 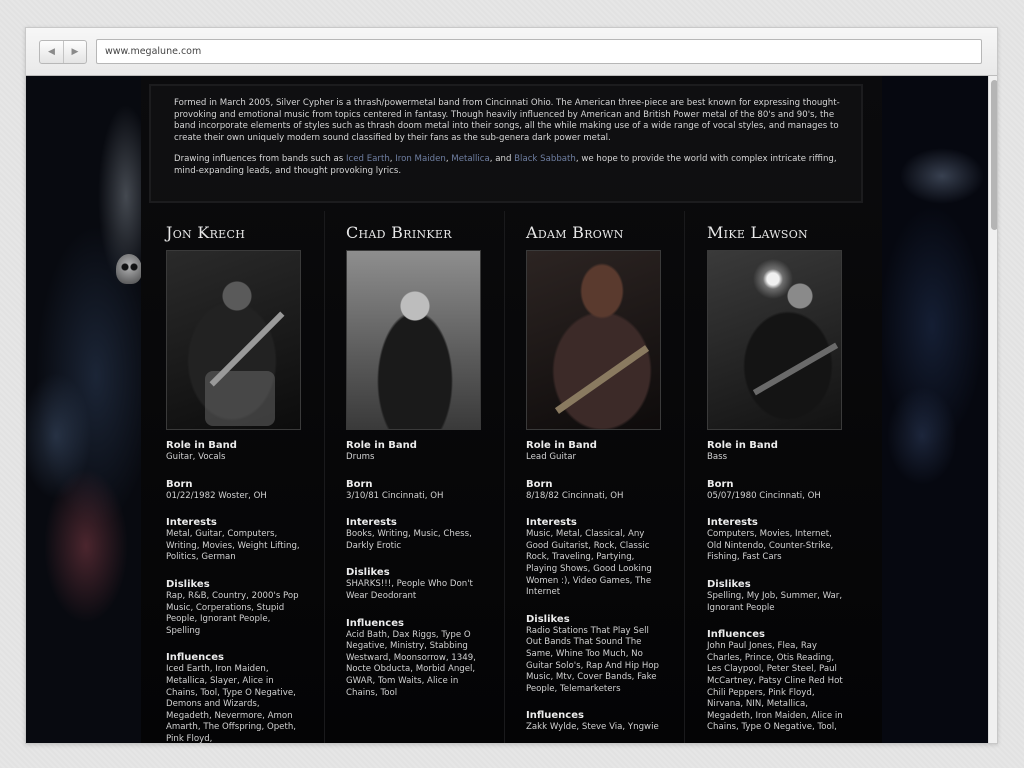 What do you see at coordinates (399, 232) in the screenshot?
I see `member-name: Chad Brinker` at bounding box center [399, 232].